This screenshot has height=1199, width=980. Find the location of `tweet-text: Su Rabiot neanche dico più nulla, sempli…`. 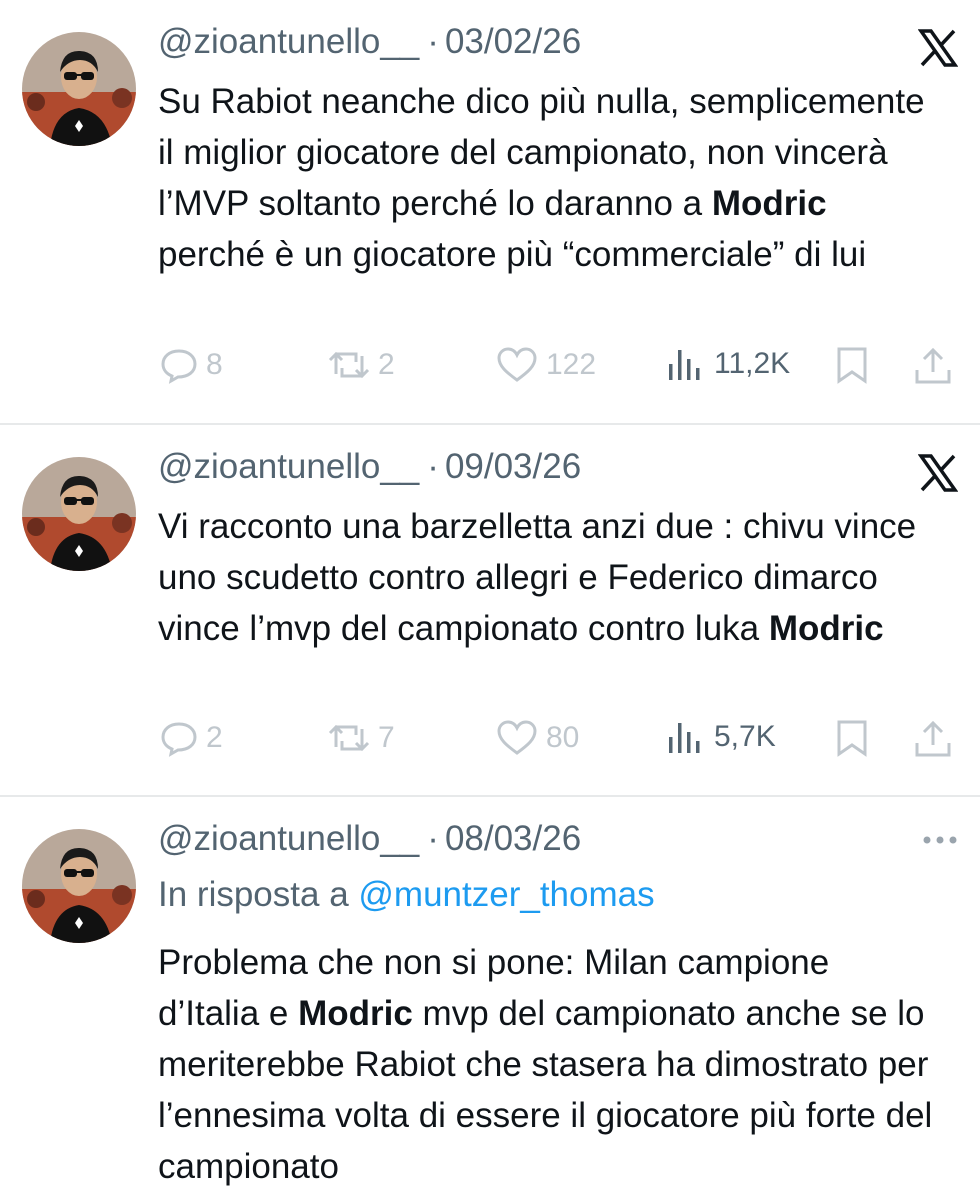

tweet-text: Su Rabiot neanche dico più nulla, sempli… is located at coordinates (549, 178).